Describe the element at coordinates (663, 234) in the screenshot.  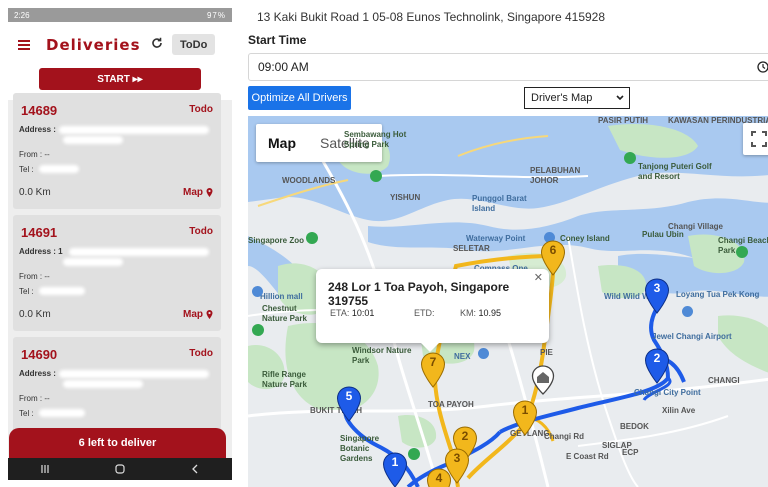
I see `map-label-island: Pulau Ubin` at that location.